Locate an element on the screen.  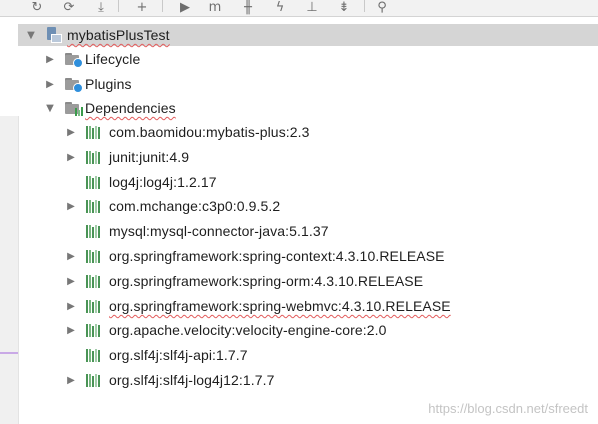
left-gutter is located at coordinates (9, 270).